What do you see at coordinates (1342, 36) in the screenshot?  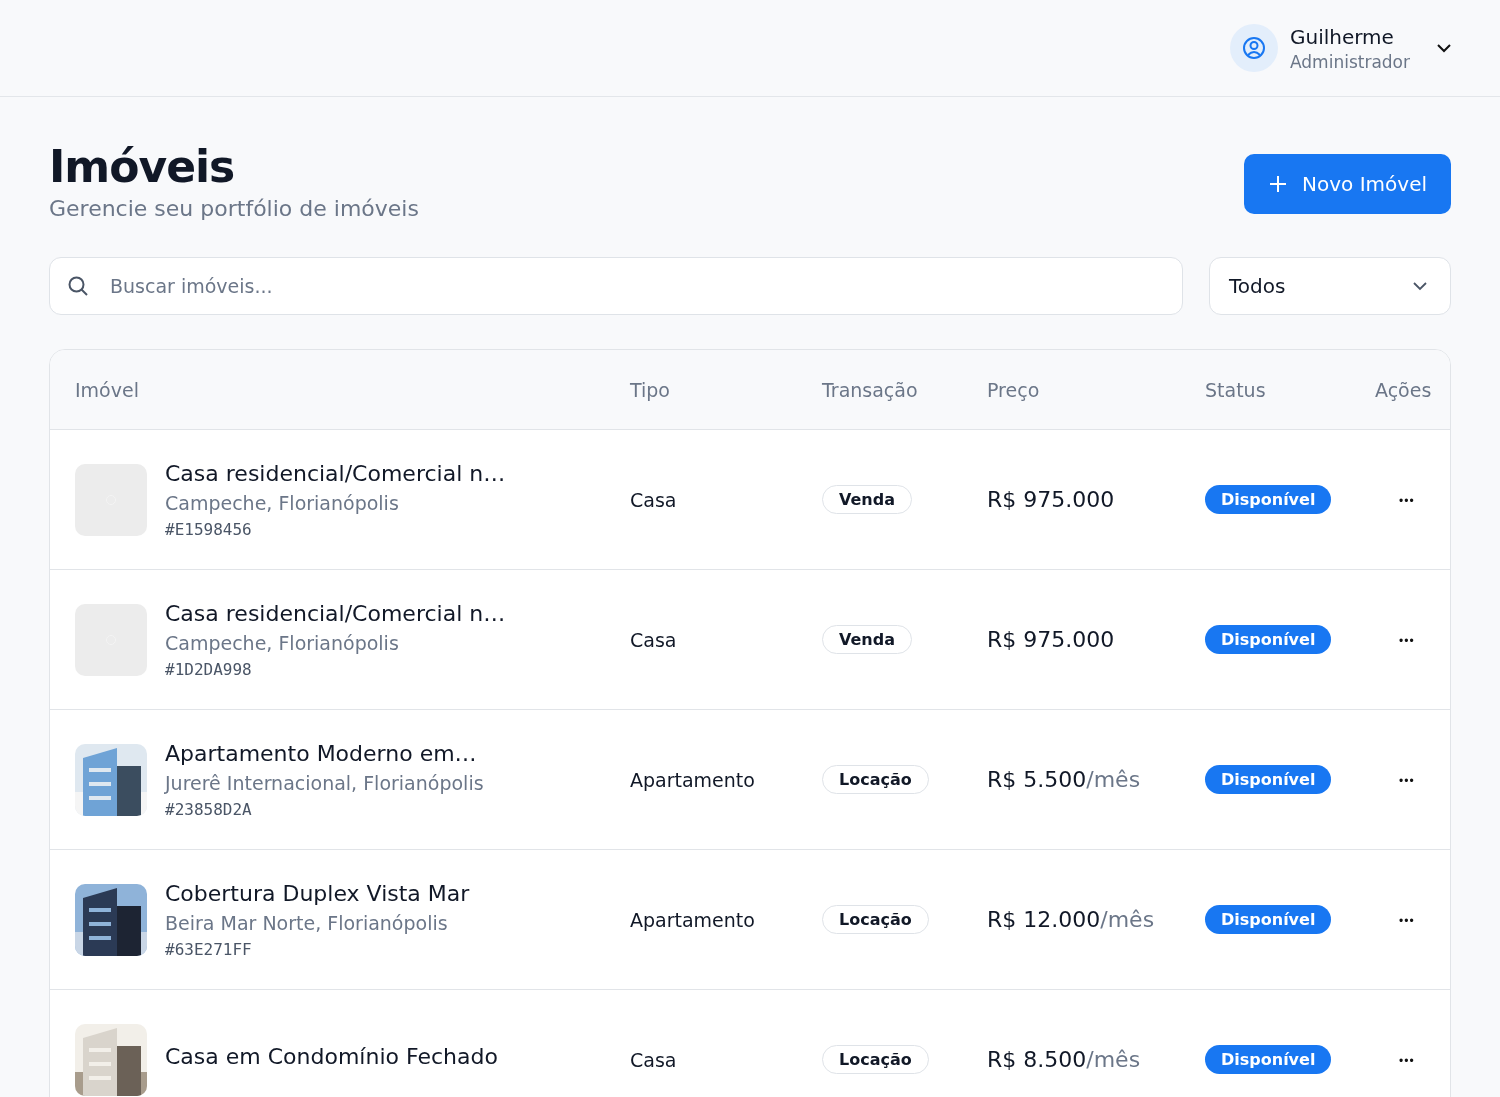 I see `user-name: Guilherme` at bounding box center [1342, 36].